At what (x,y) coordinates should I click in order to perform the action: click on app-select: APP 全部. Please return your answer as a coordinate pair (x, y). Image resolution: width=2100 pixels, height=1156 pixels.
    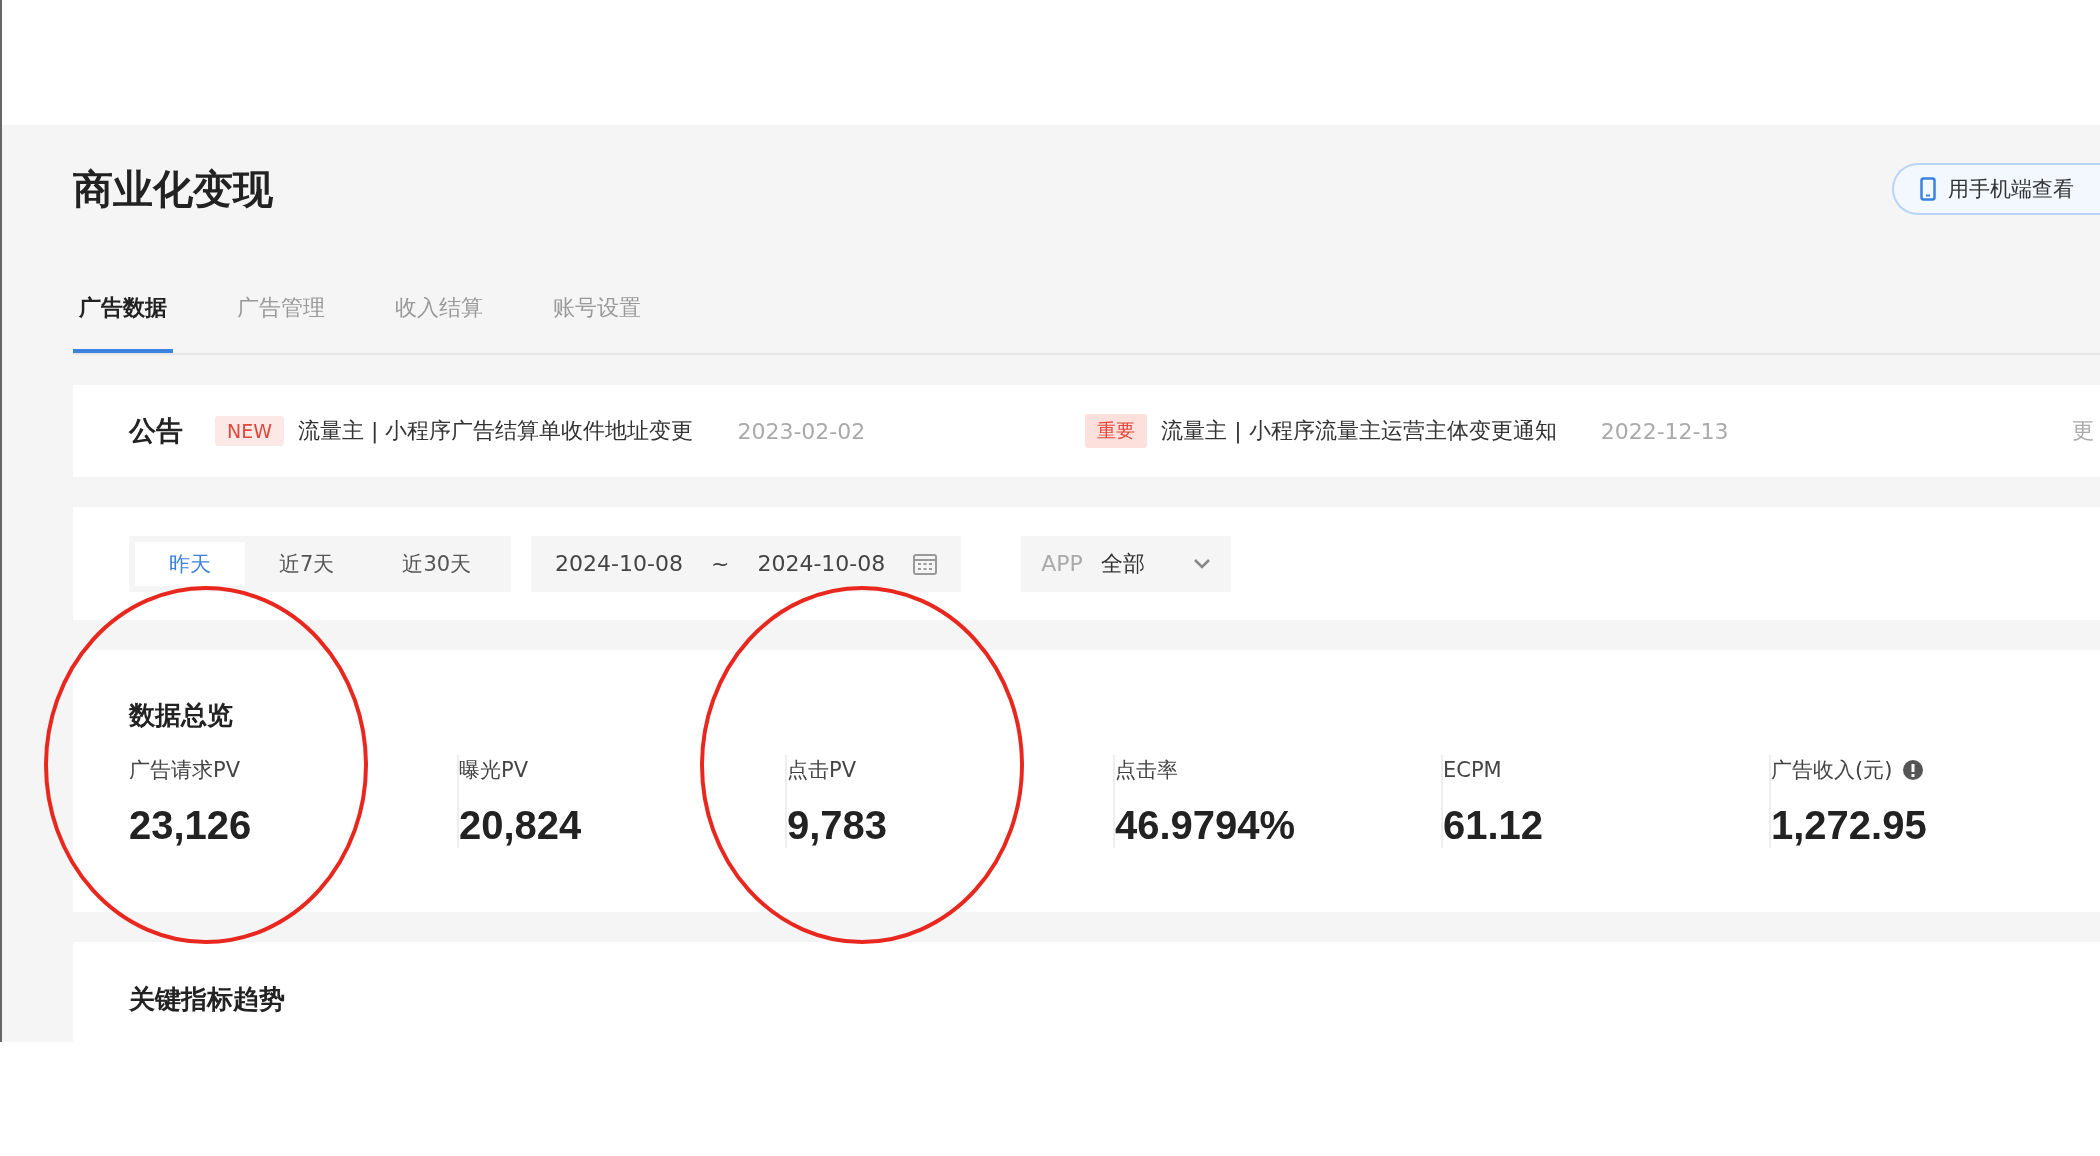
    Looking at the image, I should click on (1126, 563).